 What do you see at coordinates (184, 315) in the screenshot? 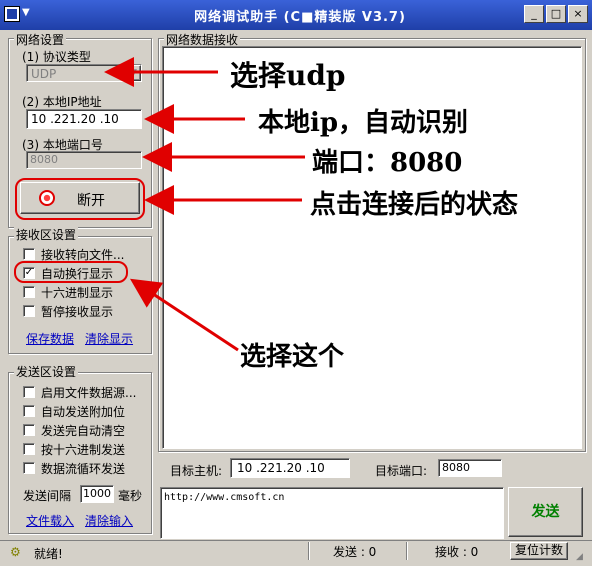
I see `arrow-to-auto-wrap` at bounding box center [184, 315].